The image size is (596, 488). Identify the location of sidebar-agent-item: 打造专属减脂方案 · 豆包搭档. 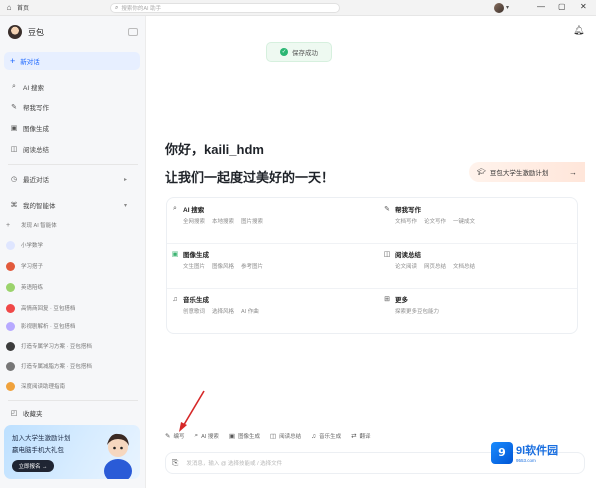
(73, 366).